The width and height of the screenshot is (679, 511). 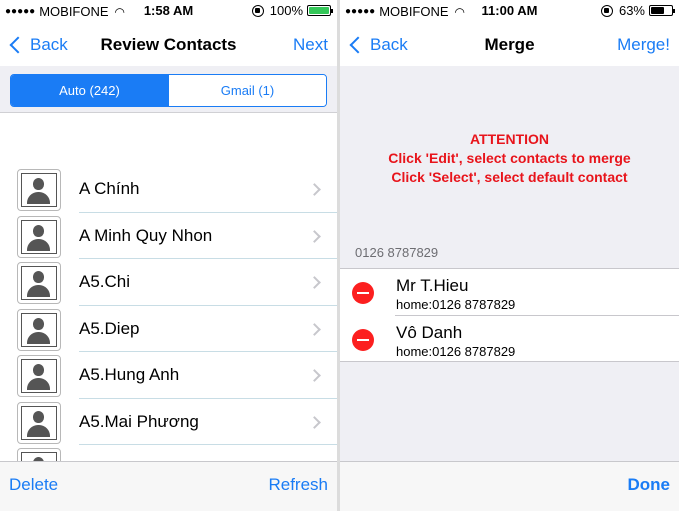 I want to click on list-item: A5.Hung Anh, so click(x=168, y=375).